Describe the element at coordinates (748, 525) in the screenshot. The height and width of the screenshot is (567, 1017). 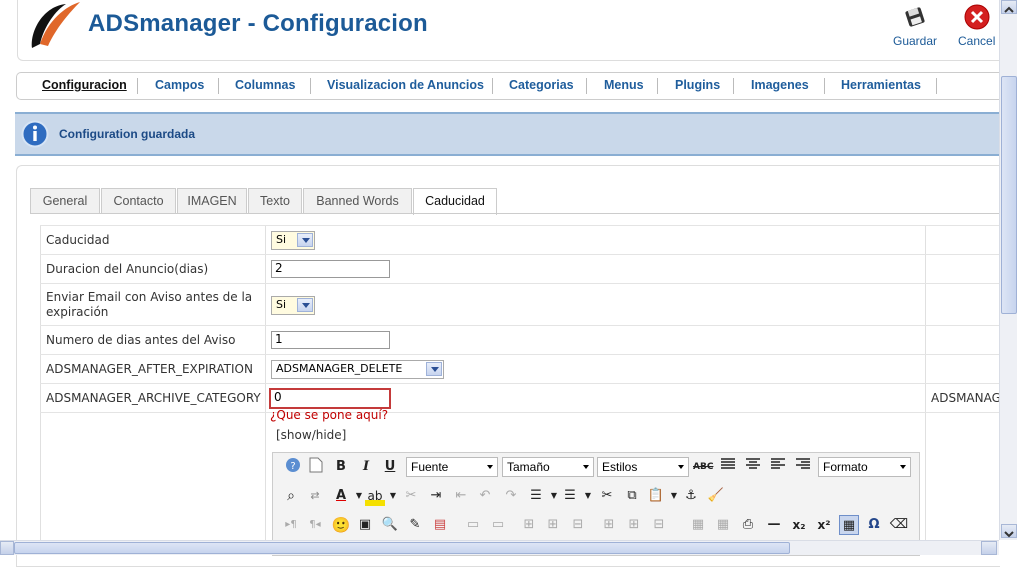
I see `print-icon: ⎙` at that location.